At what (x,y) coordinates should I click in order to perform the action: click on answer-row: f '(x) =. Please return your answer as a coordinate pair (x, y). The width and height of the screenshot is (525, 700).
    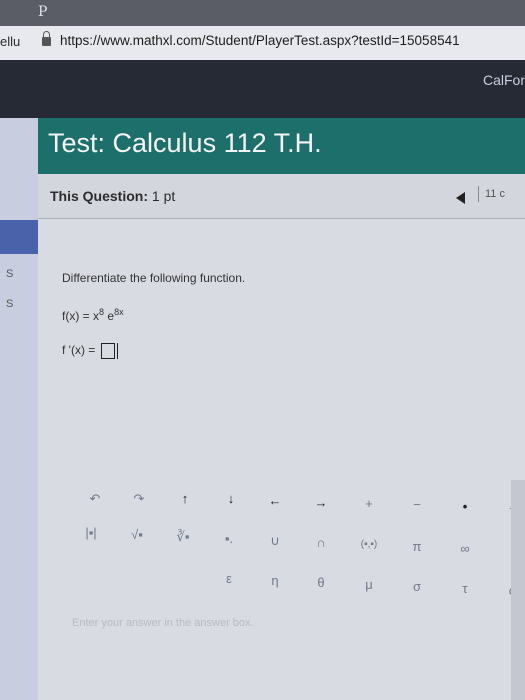
    Looking at the image, I should click on (90, 351).